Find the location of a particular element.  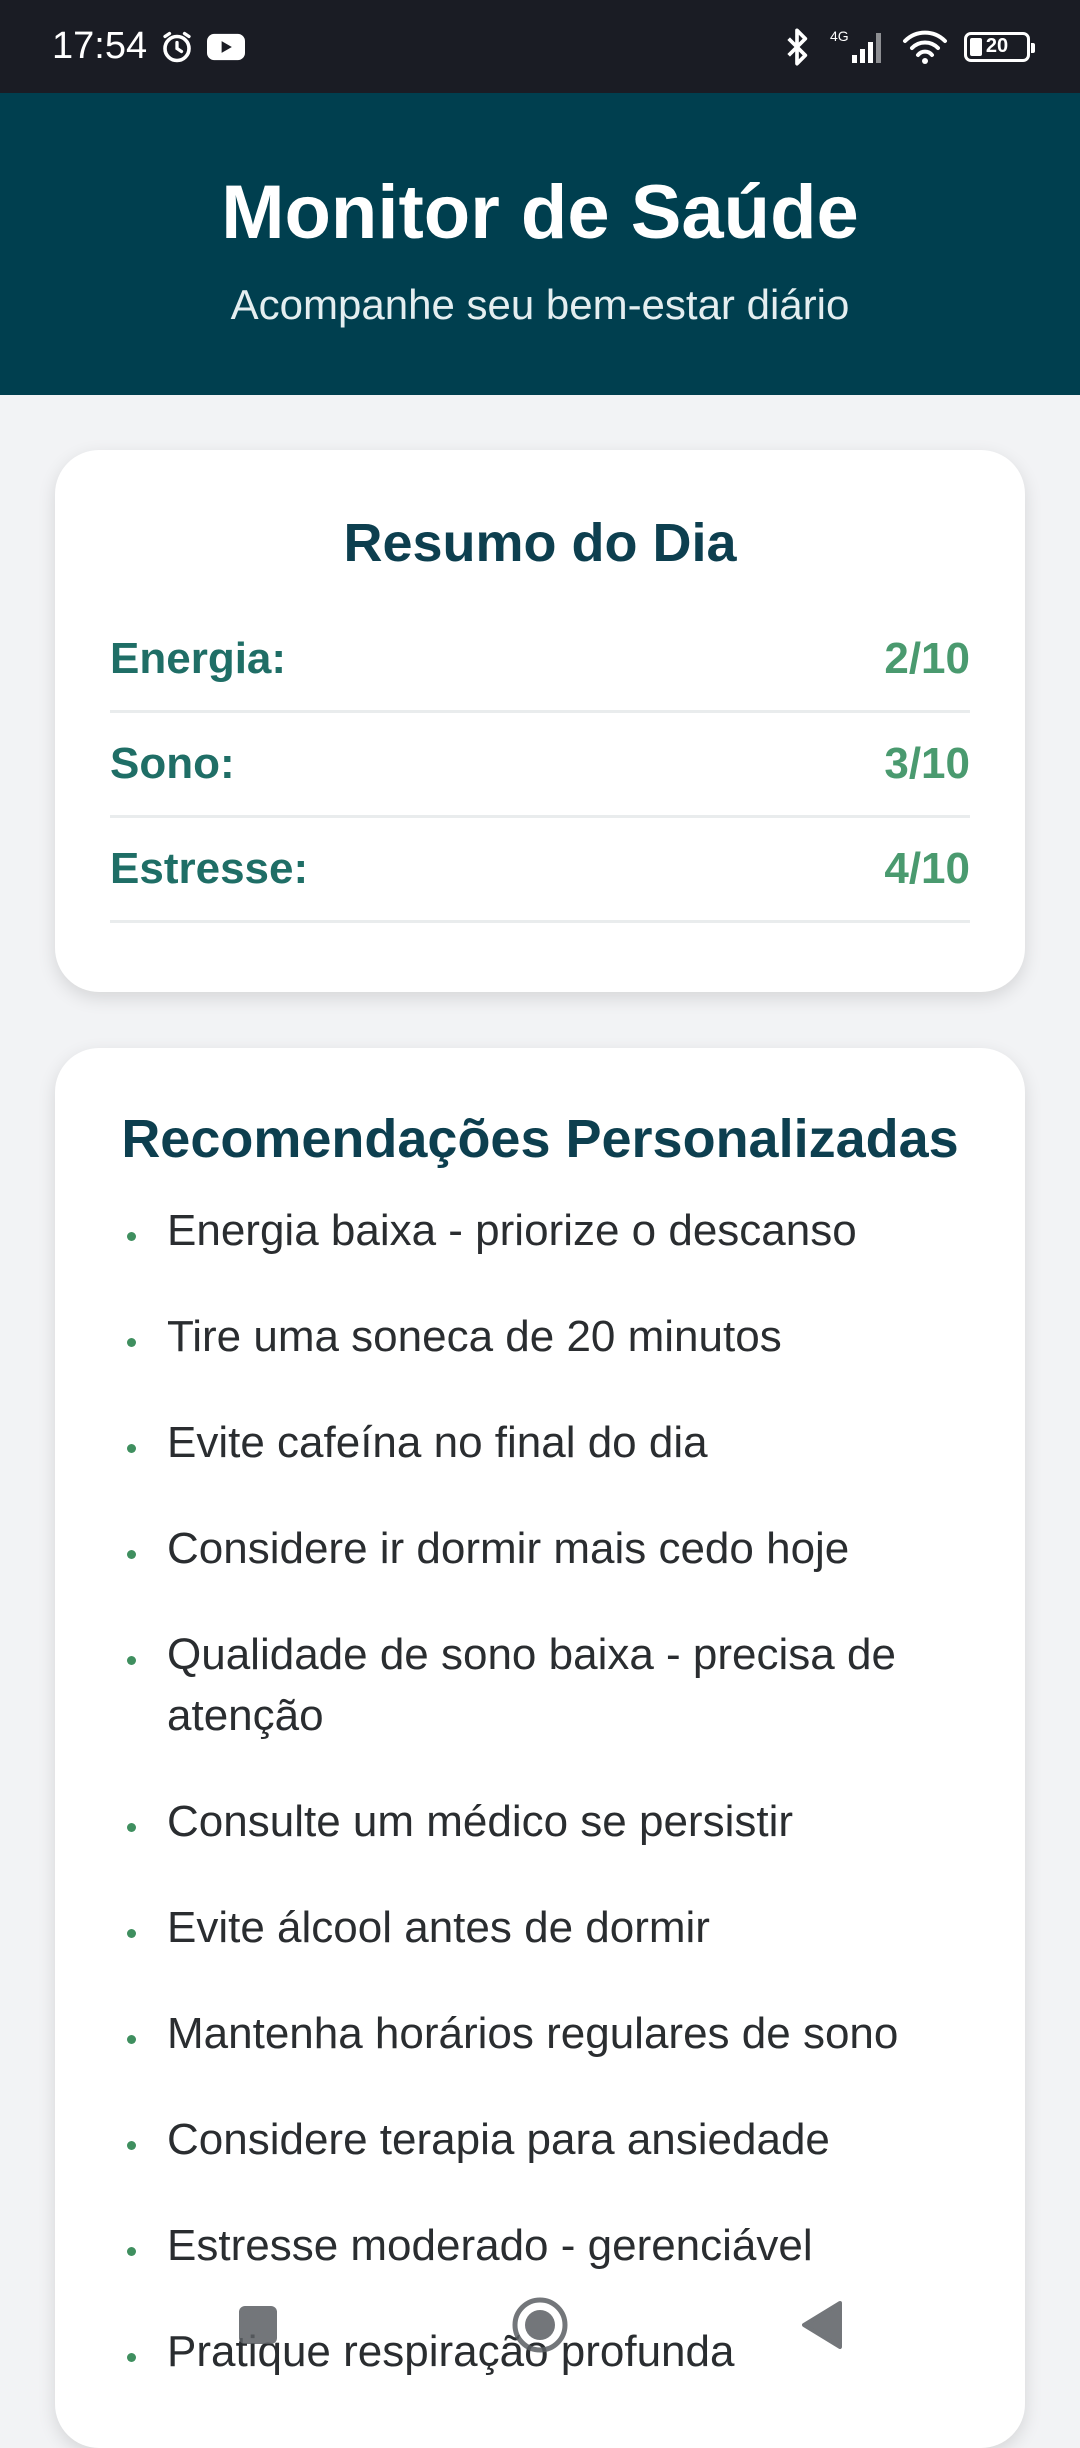

list-item: Considere terapia para ansiedade is located at coordinates (540, 2139).